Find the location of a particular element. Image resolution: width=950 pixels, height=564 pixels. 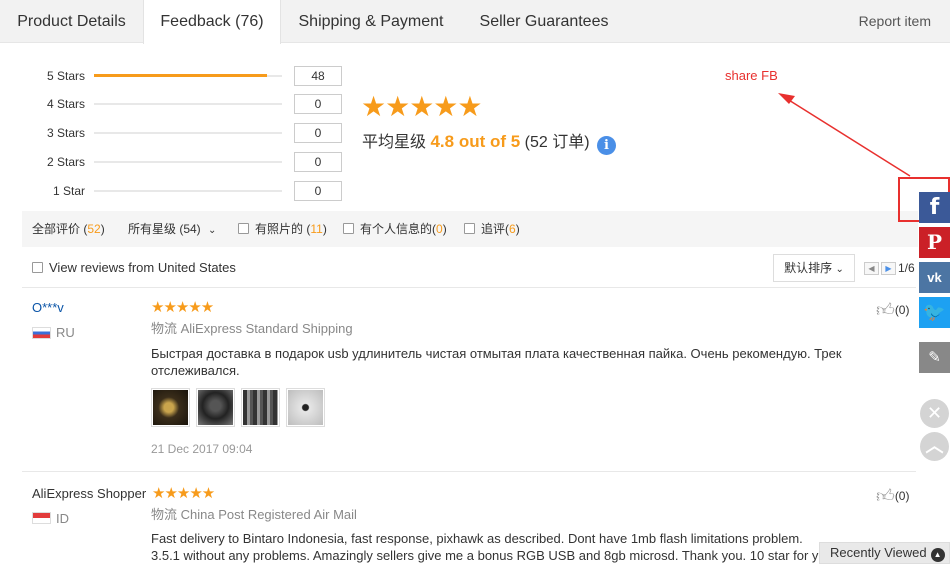

distribution-row-1: 1 Star 0 is located at coordinates (175, 191).